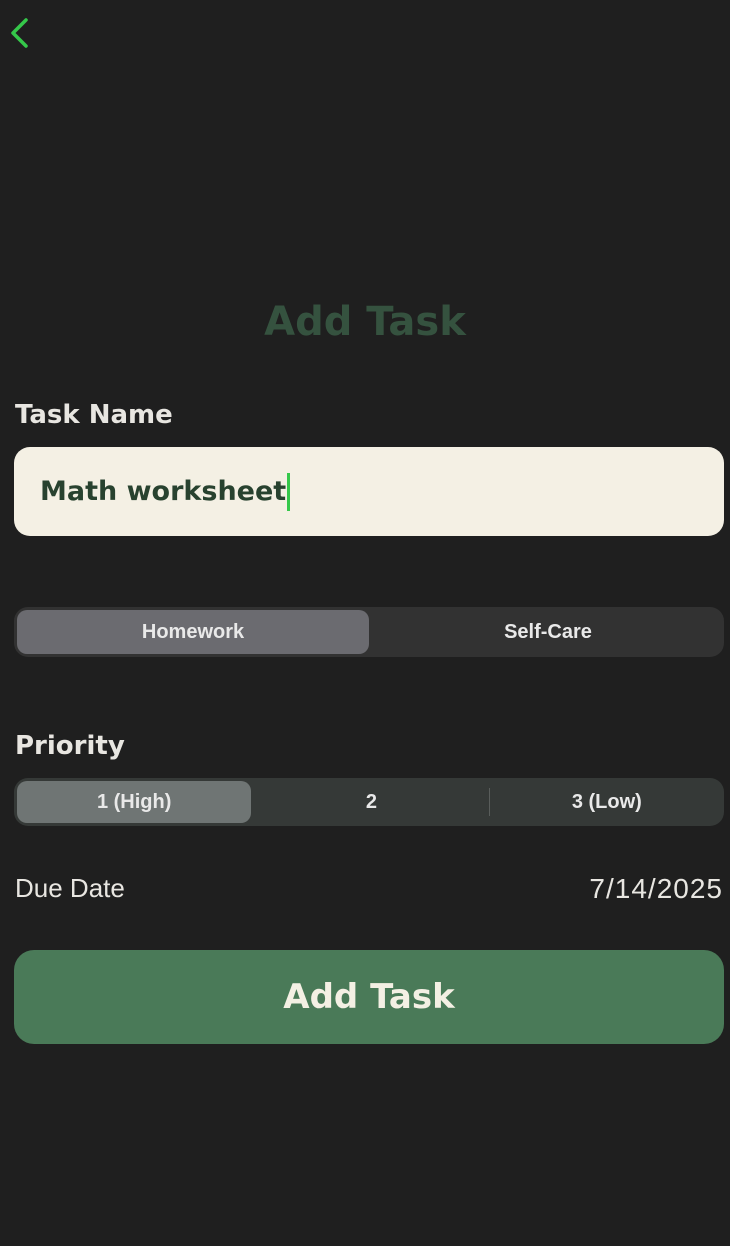 The image size is (730, 1246). I want to click on priority-label: Priority, so click(70, 746).